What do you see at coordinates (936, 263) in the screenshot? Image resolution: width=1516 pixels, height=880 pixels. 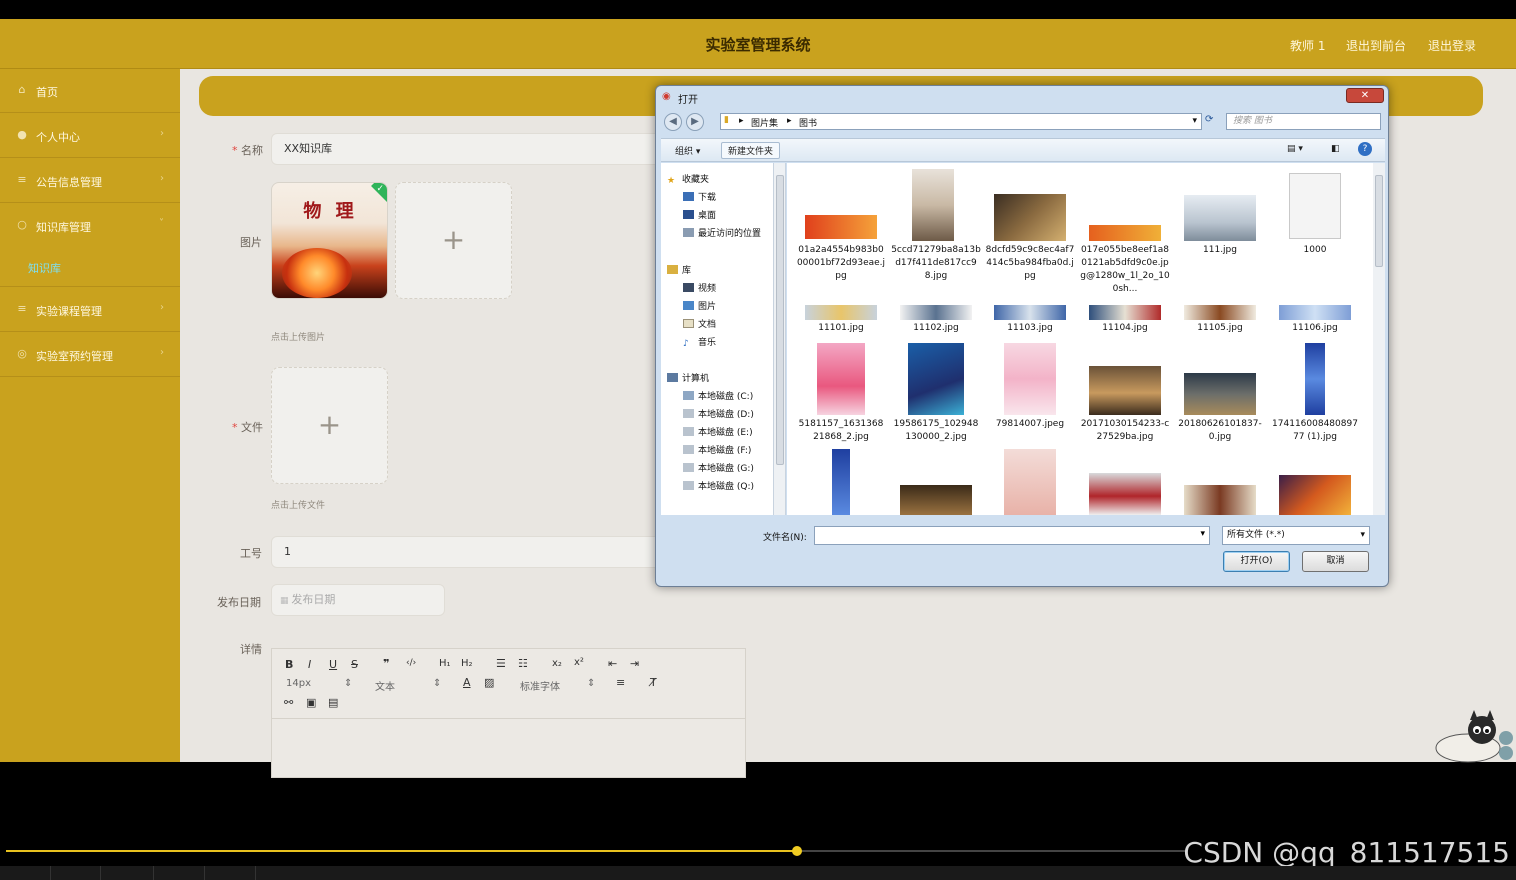 I see `file-name: 5ccd71279ba8a13bd17f411de817cc98.jpg` at bounding box center [936, 263].